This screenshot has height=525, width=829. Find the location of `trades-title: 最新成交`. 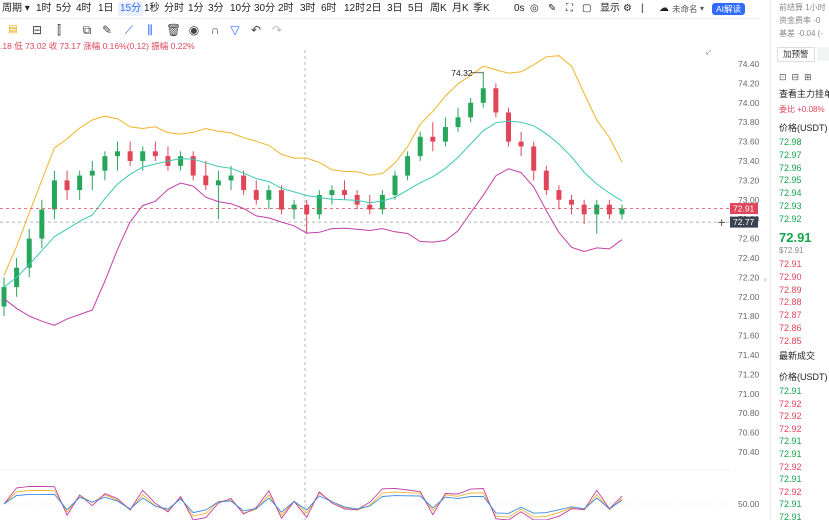

trades-title: 最新成交 is located at coordinates (797, 356).